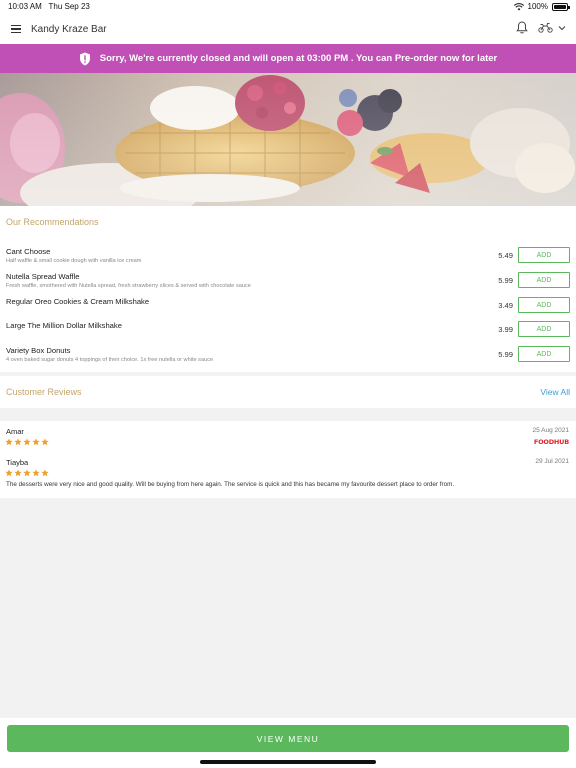 The height and width of the screenshot is (768, 576). I want to click on view-menu-button: VIEW MENU, so click(288, 738).